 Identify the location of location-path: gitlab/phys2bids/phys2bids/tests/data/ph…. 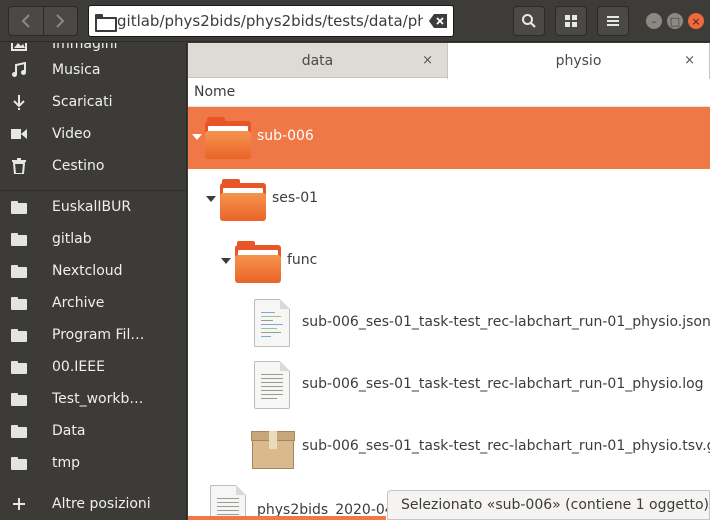
(270, 21).